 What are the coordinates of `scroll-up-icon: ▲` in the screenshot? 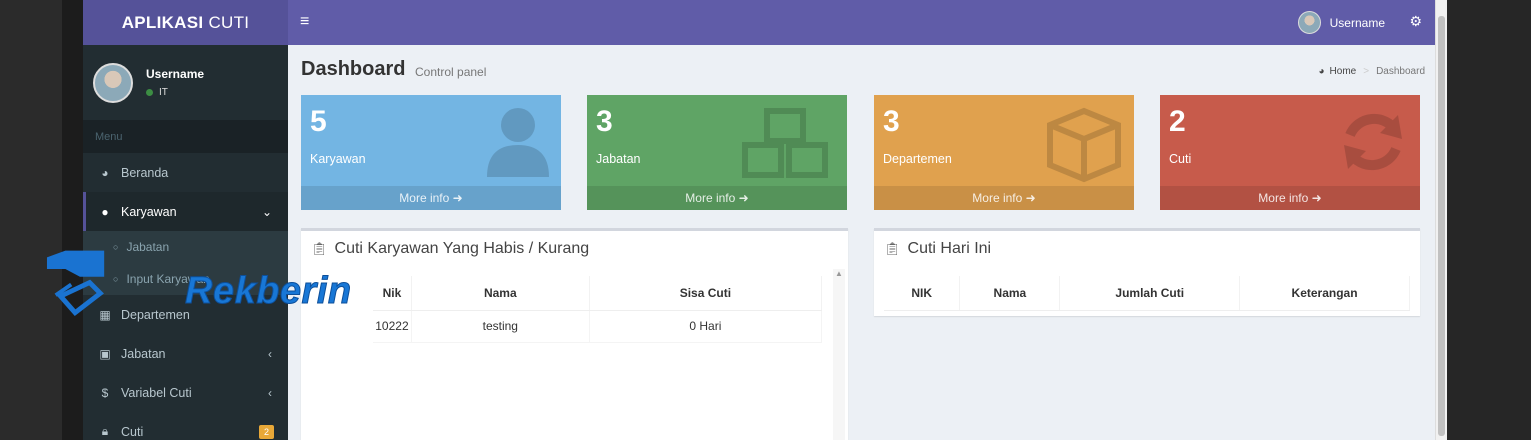 It's located at (839, 273).